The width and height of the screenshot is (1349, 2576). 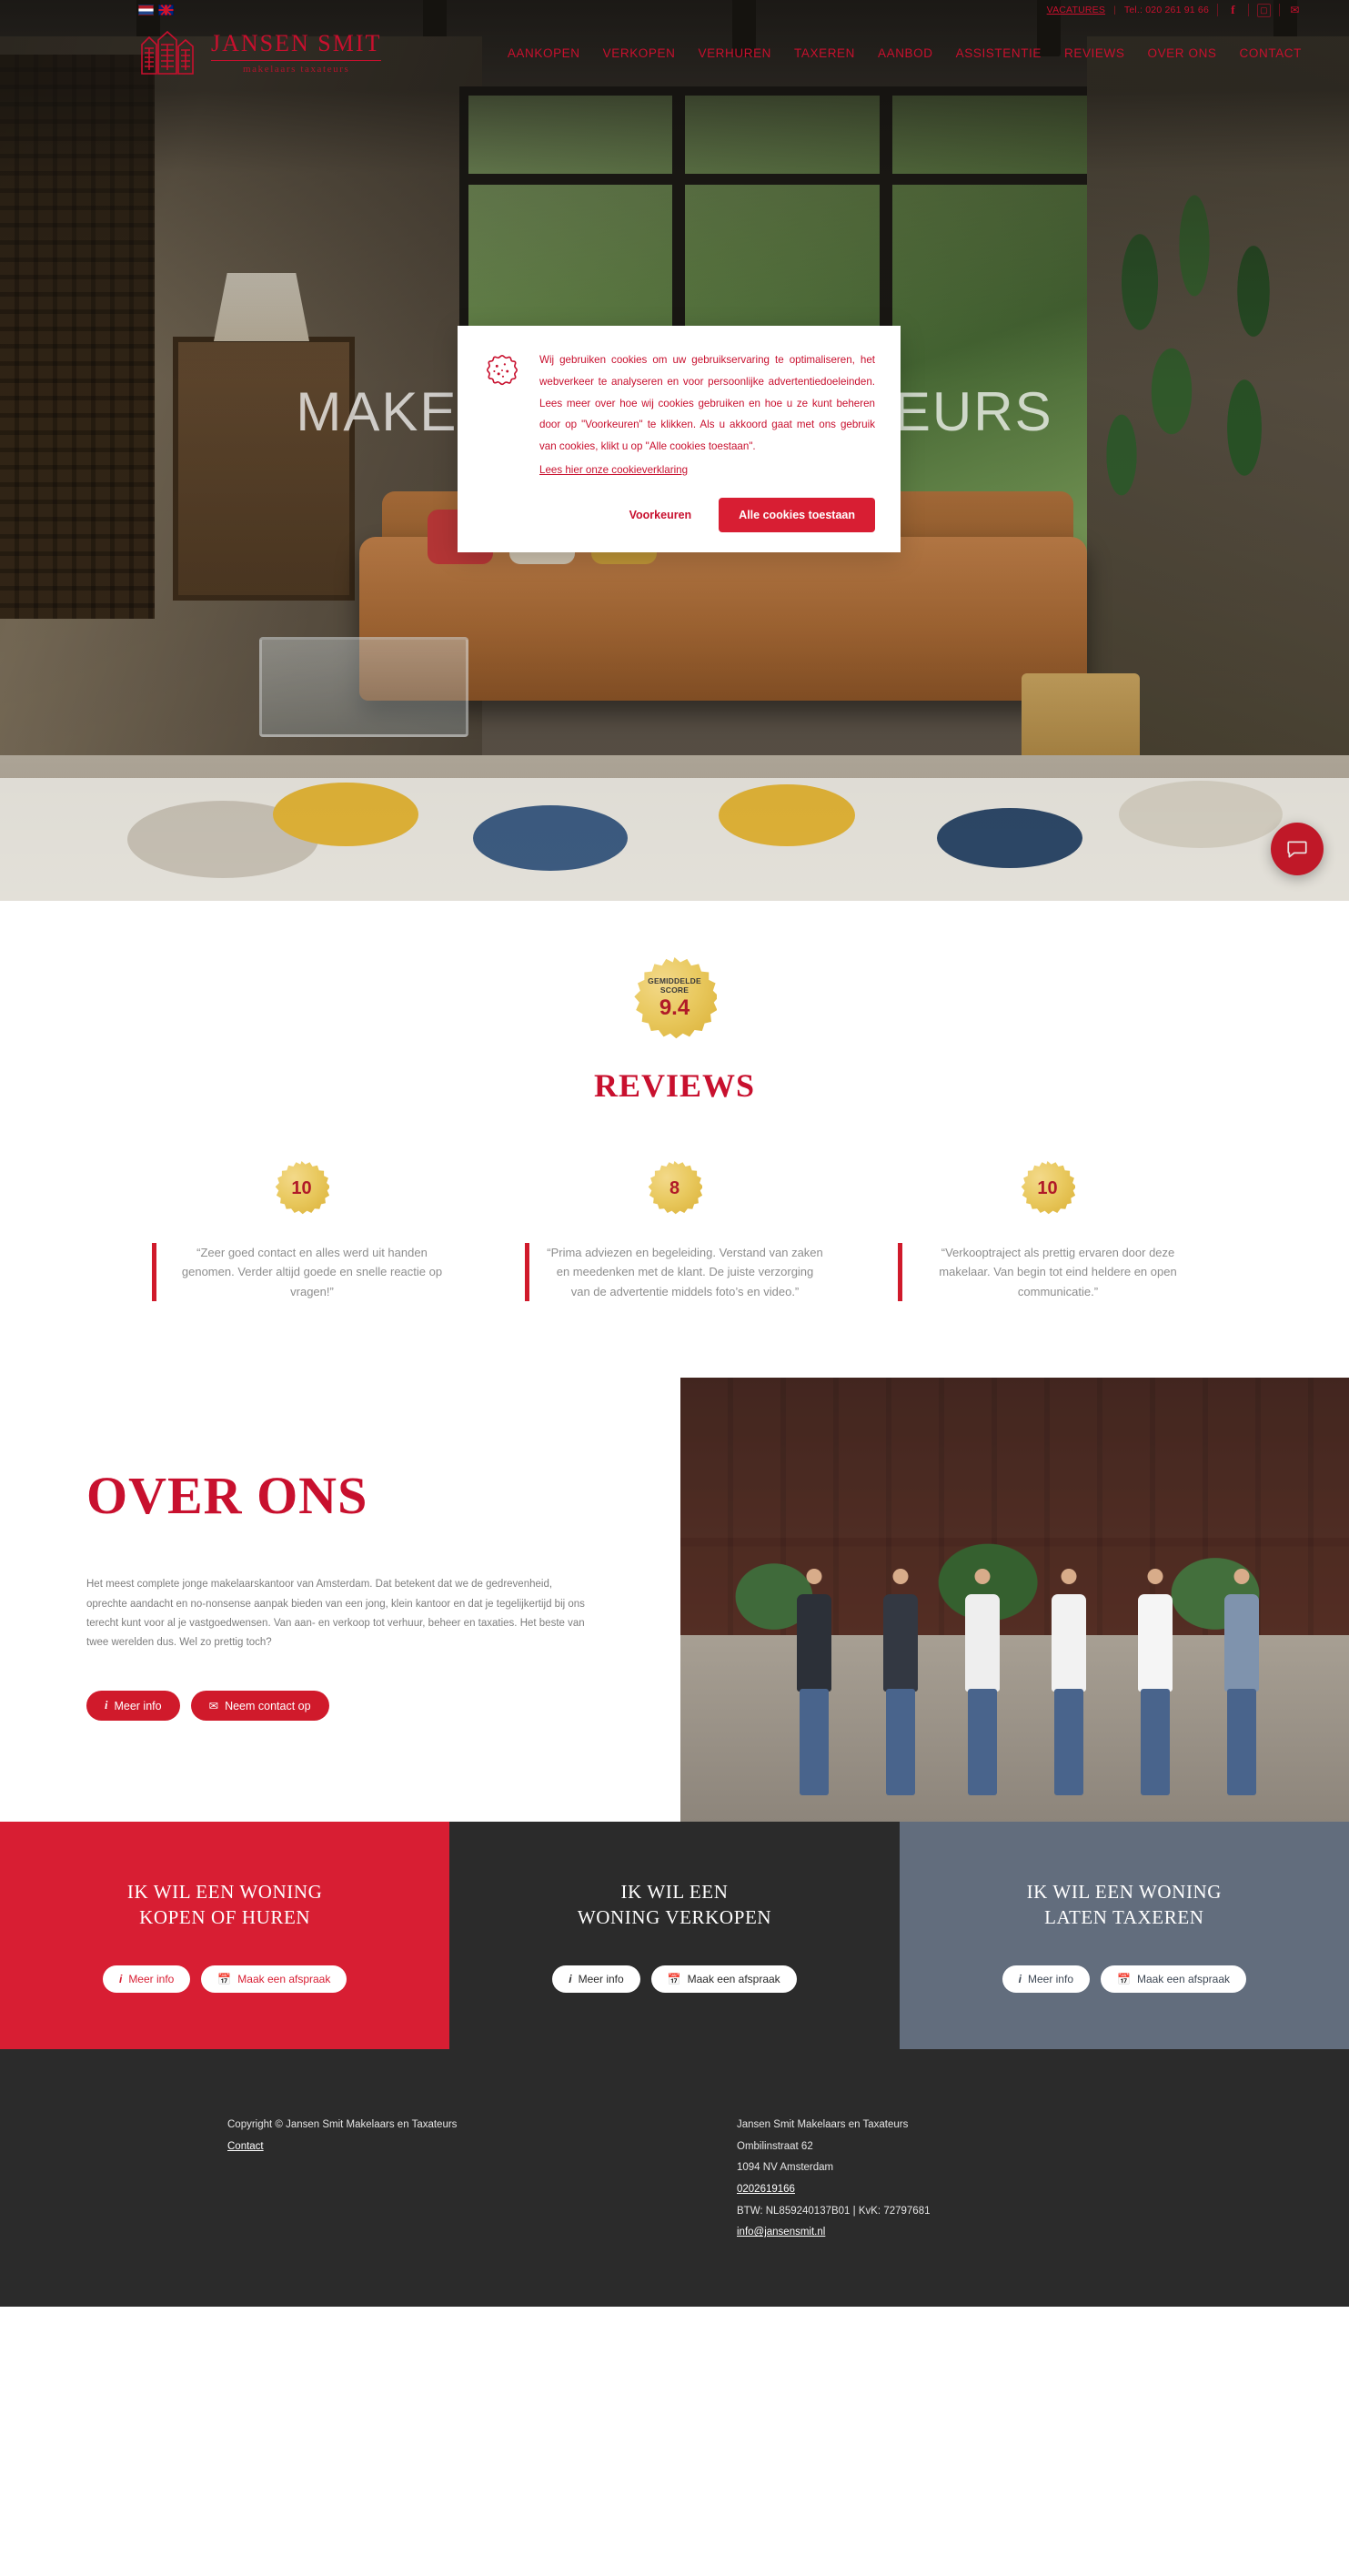 I want to click on canal-houses-icon, so click(x=169, y=52).